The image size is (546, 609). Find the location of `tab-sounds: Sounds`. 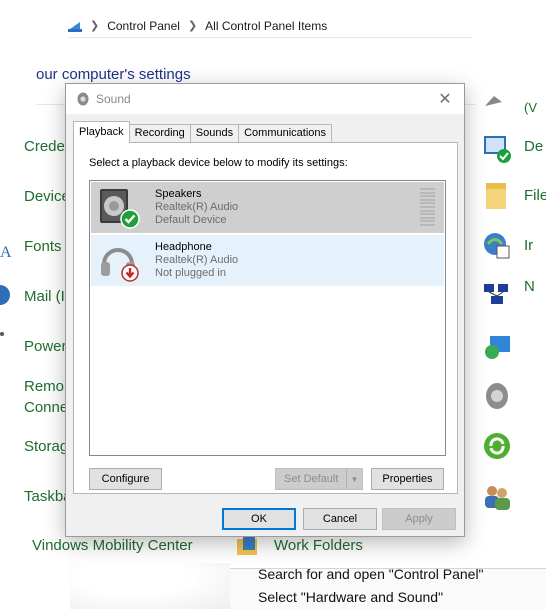

tab-sounds: Sounds is located at coordinates (214, 133).